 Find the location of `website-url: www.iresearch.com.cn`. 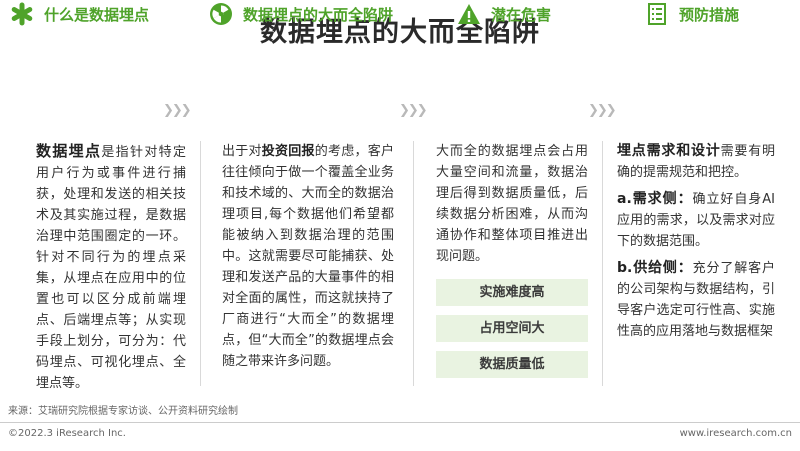

website-url: www.iresearch.com.cn is located at coordinates (735, 433).